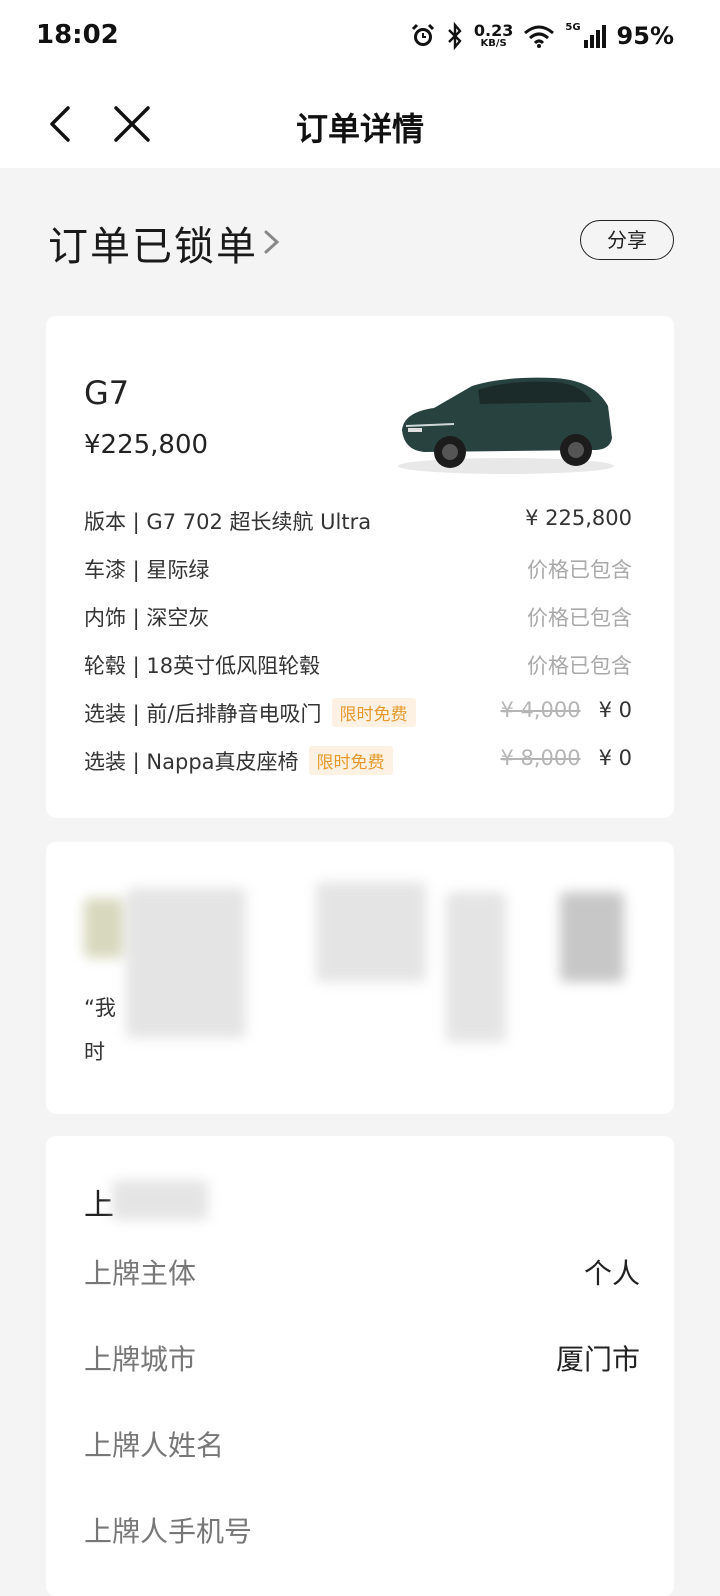 The image size is (720, 1596). Describe the element at coordinates (107, 393) in the screenshot. I see `car-model: G7` at that location.